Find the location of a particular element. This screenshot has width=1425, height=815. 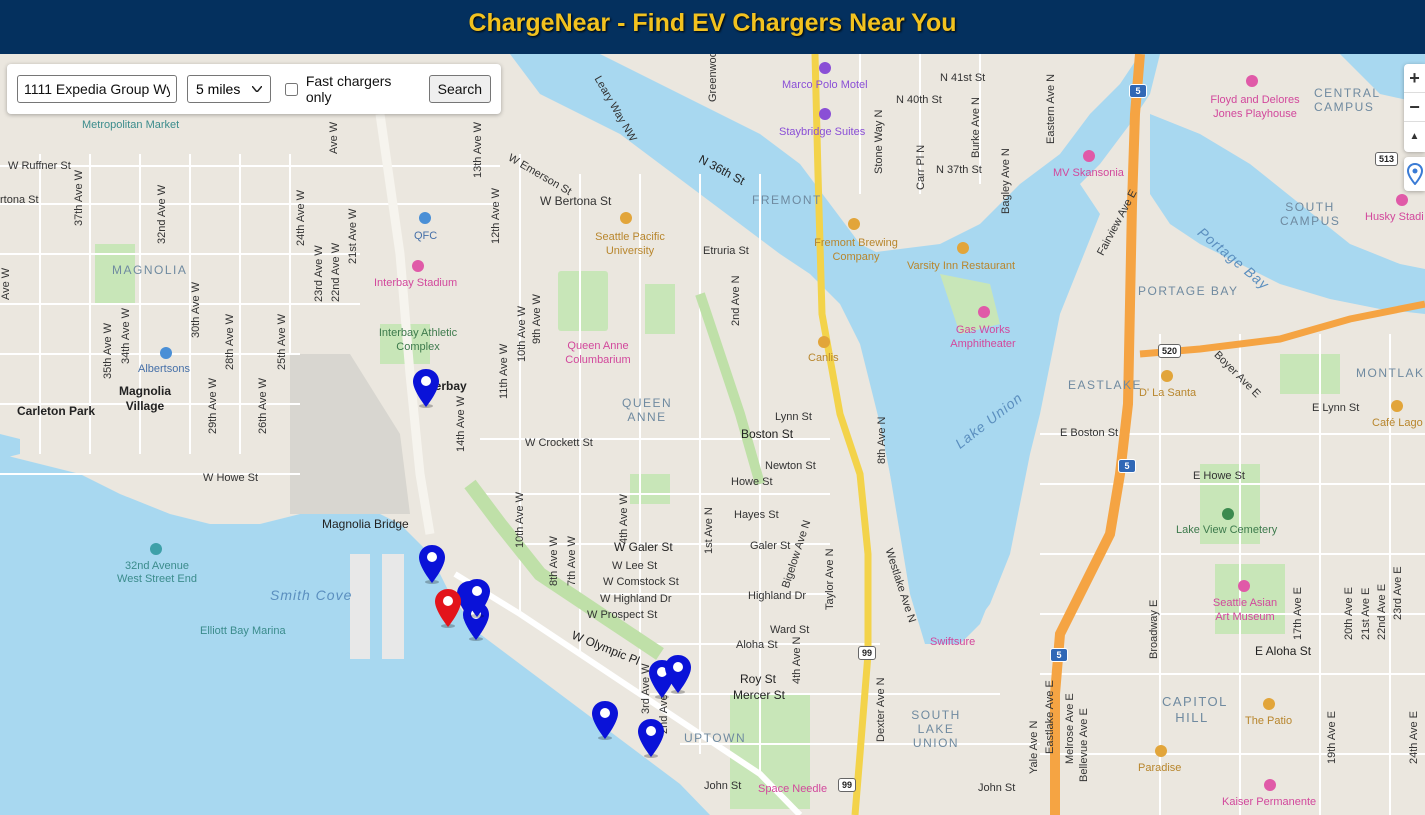

street-label: E Lynn St is located at coordinates (1336, 408).